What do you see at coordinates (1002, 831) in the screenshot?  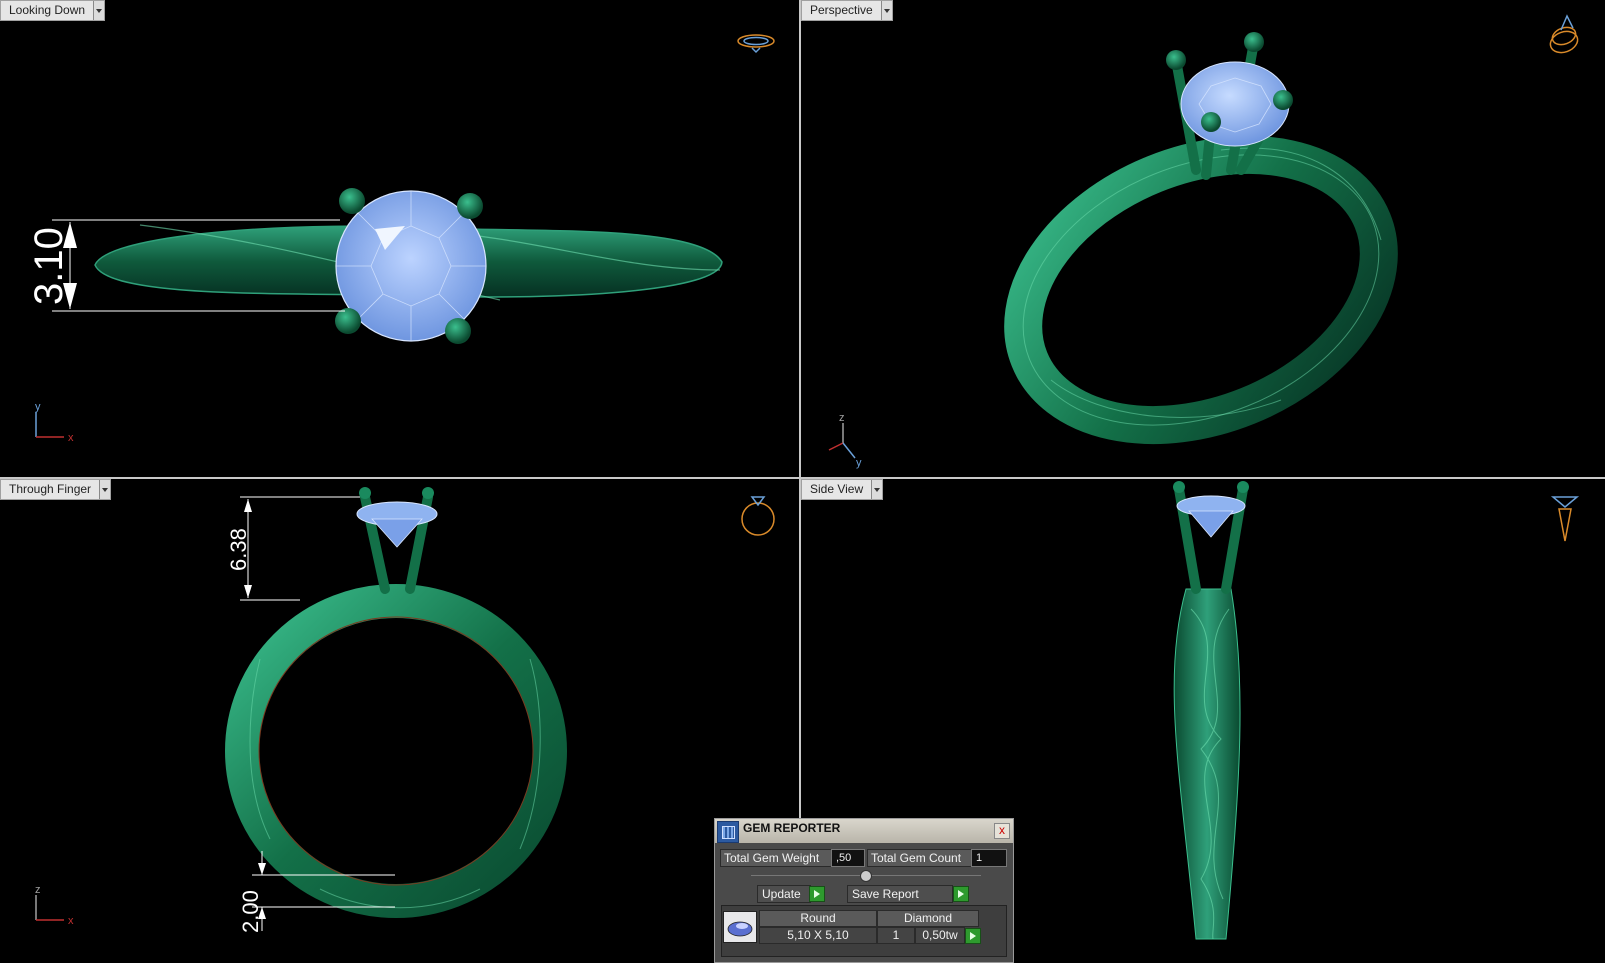 I see `close-icon: x` at bounding box center [1002, 831].